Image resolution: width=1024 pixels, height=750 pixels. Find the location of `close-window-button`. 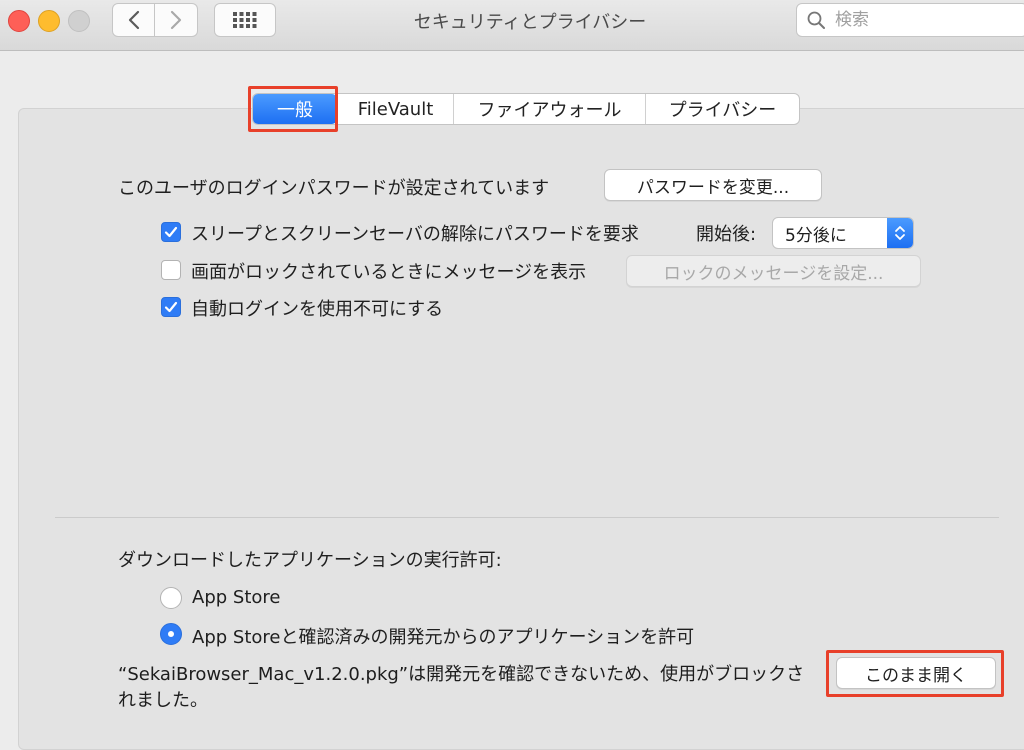

close-window-button is located at coordinates (19, 21).